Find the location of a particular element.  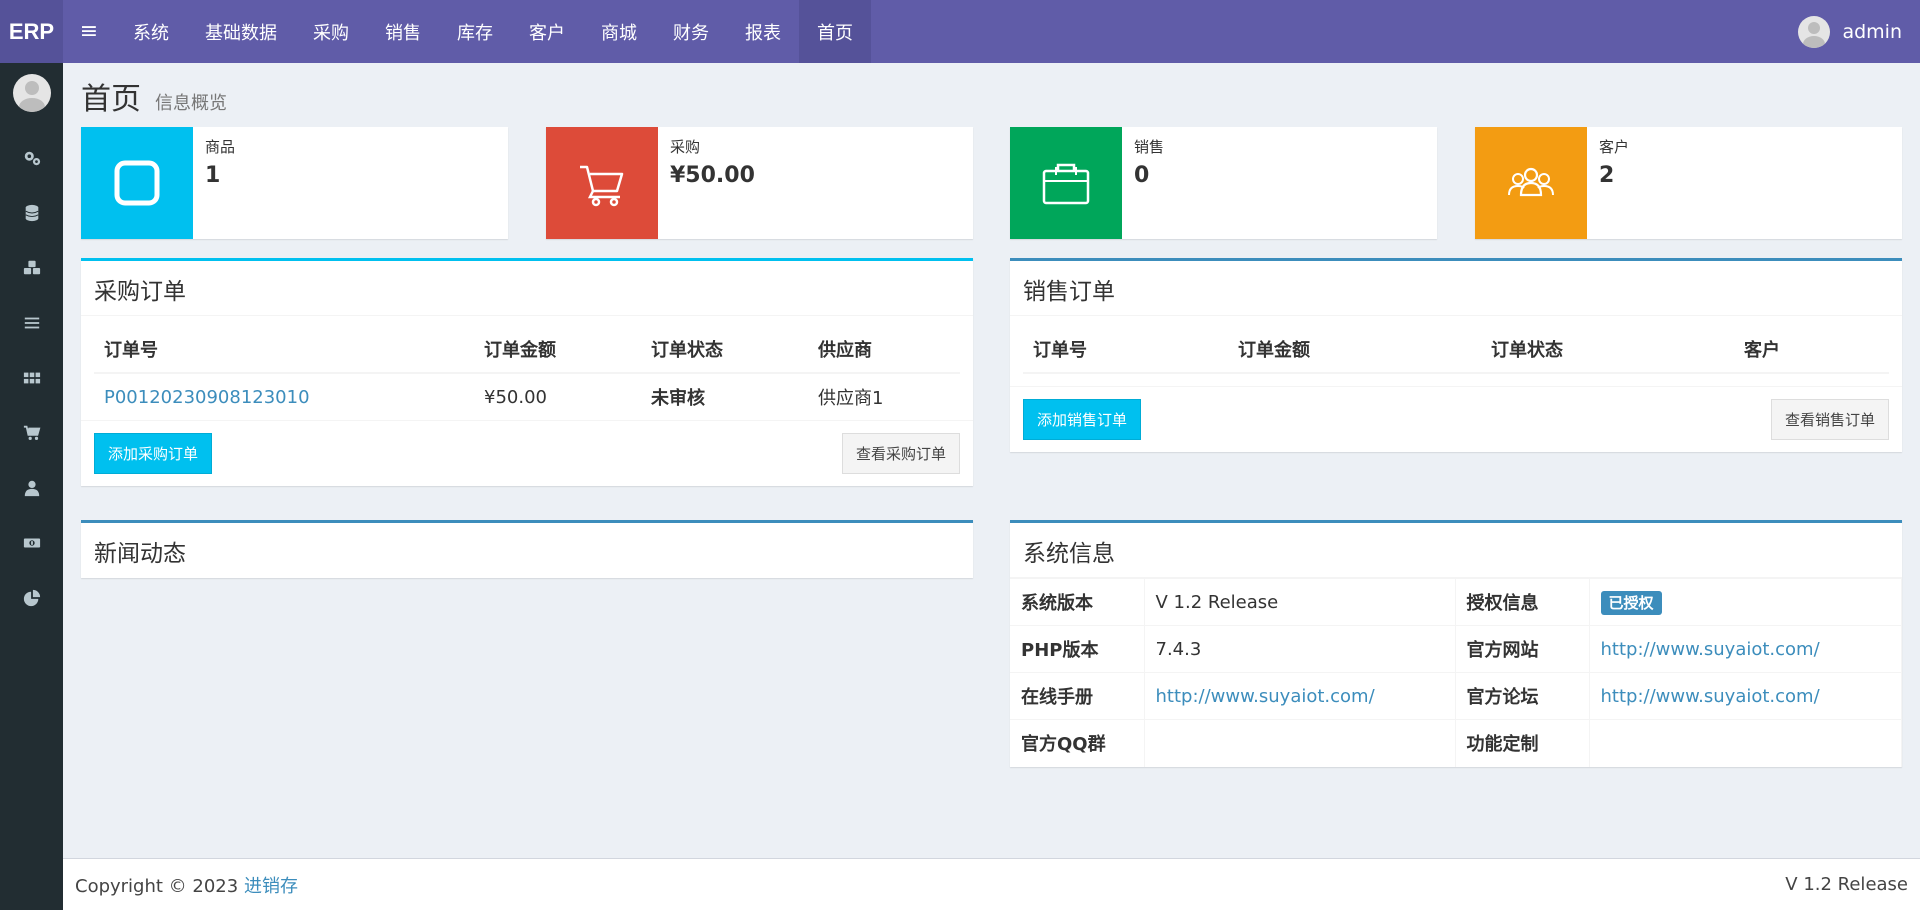

pie-chart-icon is located at coordinates (31, 597).